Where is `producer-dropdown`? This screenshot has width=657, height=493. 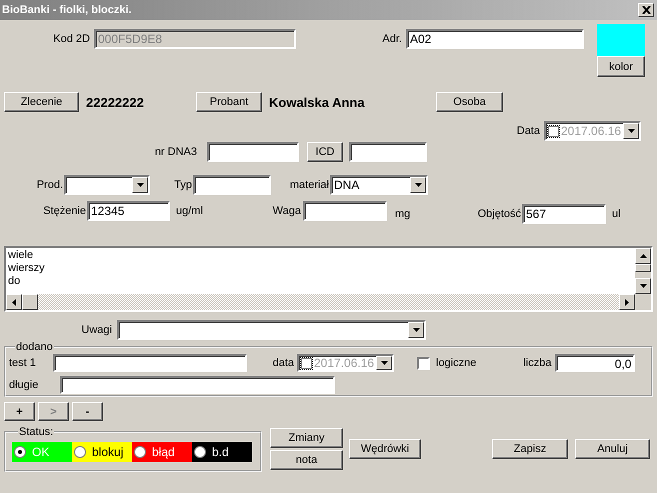
producer-dropdown is located at coordinates (107, 185).